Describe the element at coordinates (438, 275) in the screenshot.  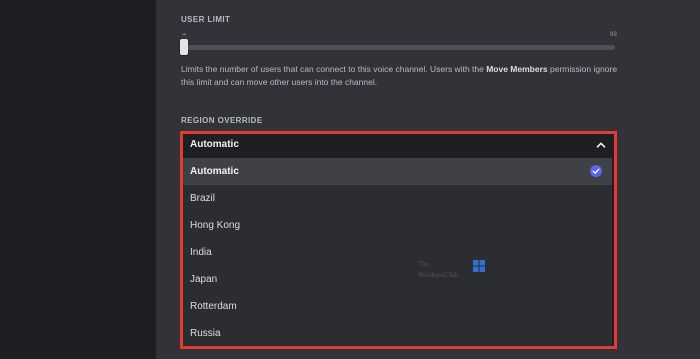
I see `watermark-line-2: WindowsClub` at that location.